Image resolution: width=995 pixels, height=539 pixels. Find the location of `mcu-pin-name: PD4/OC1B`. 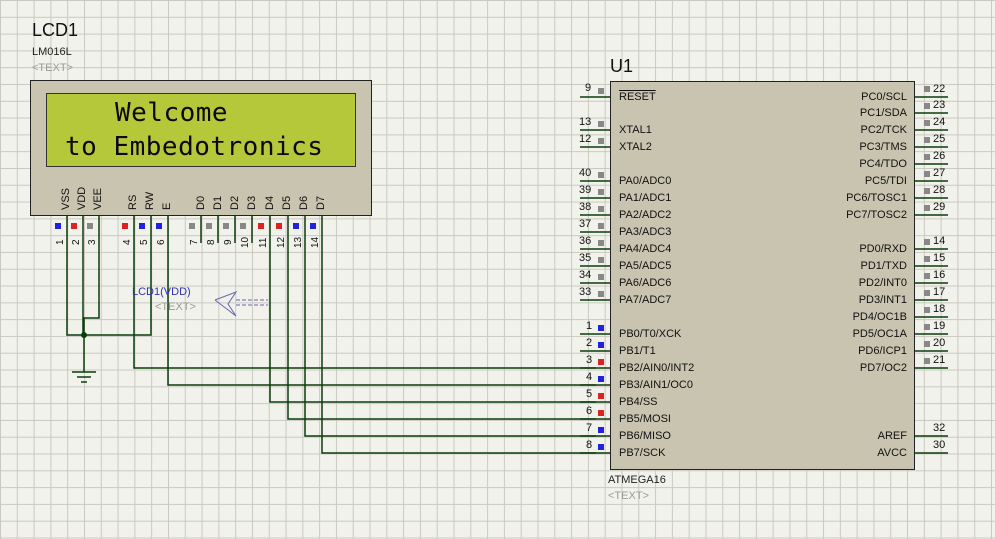

mcu-pin-name: PD4/OC1B is located at coordinates (879, 317).